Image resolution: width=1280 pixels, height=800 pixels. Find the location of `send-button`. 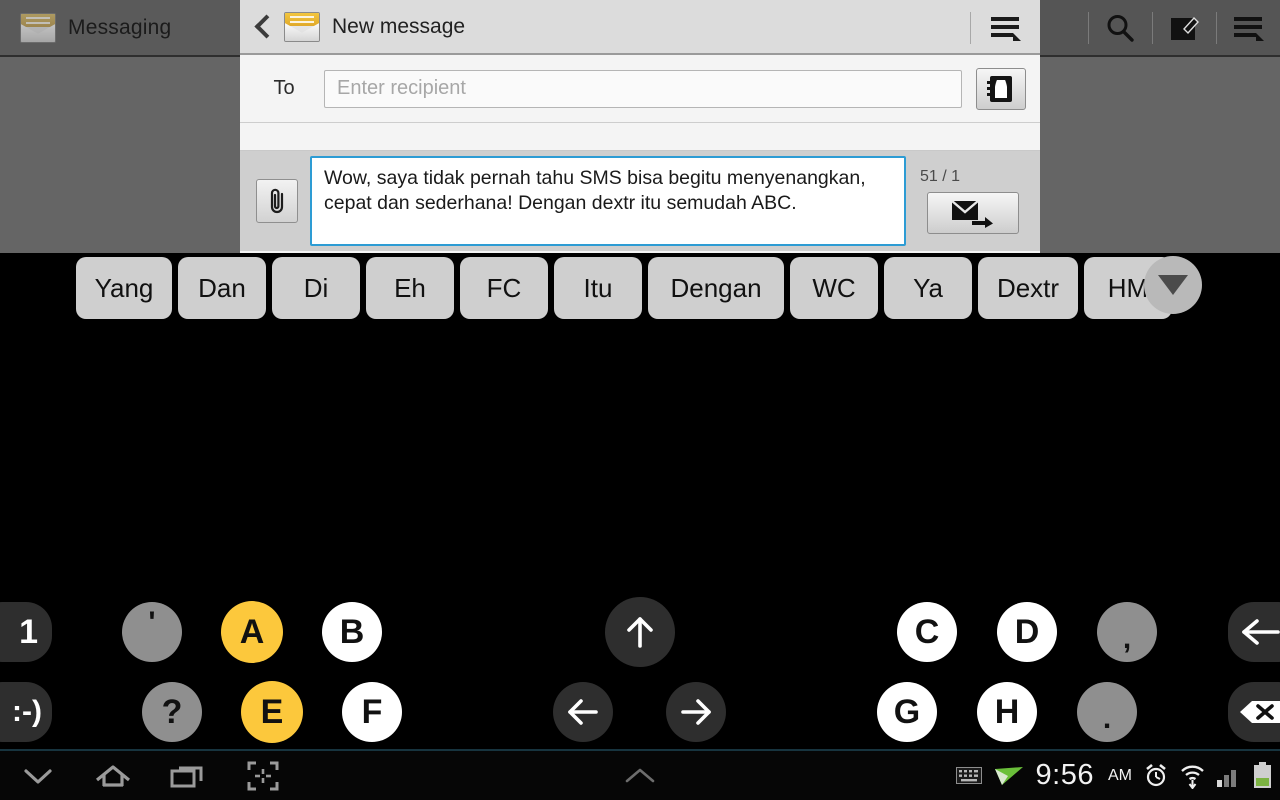

send-button is located at coordinates (973, 213).